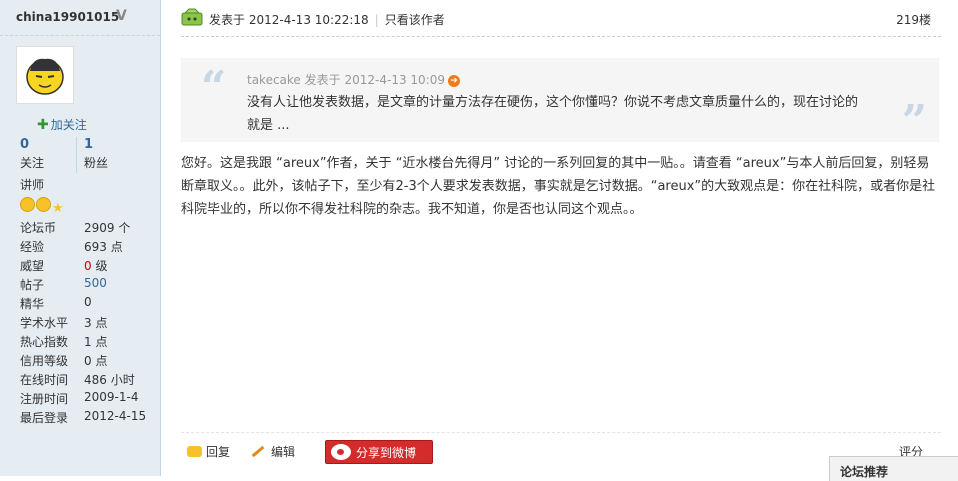  What do you see at coordinates (44, 418) in the screenshot?
I see `info-key: 最后登录` at bounding box center [44, 418].